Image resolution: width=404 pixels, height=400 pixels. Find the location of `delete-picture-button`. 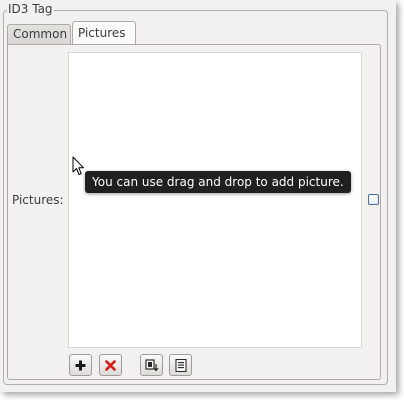

delete-picture-button is located at coordinates (110, 365).